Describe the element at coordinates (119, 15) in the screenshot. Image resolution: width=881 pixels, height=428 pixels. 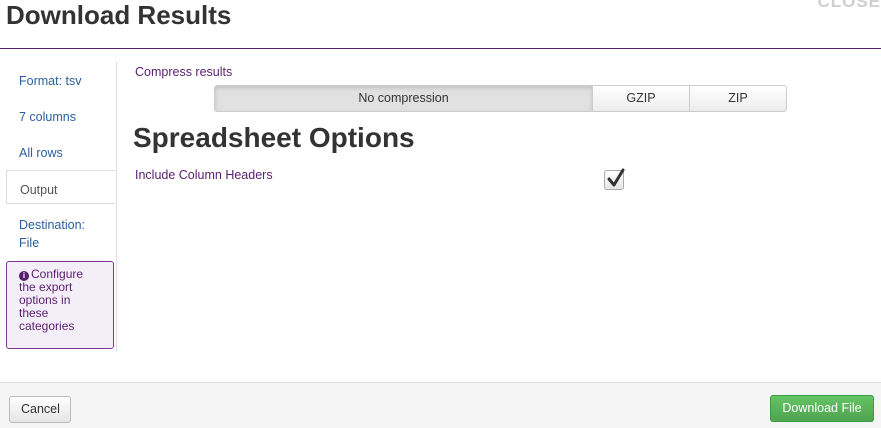
I see `dialog-title: Download Results` at that location.